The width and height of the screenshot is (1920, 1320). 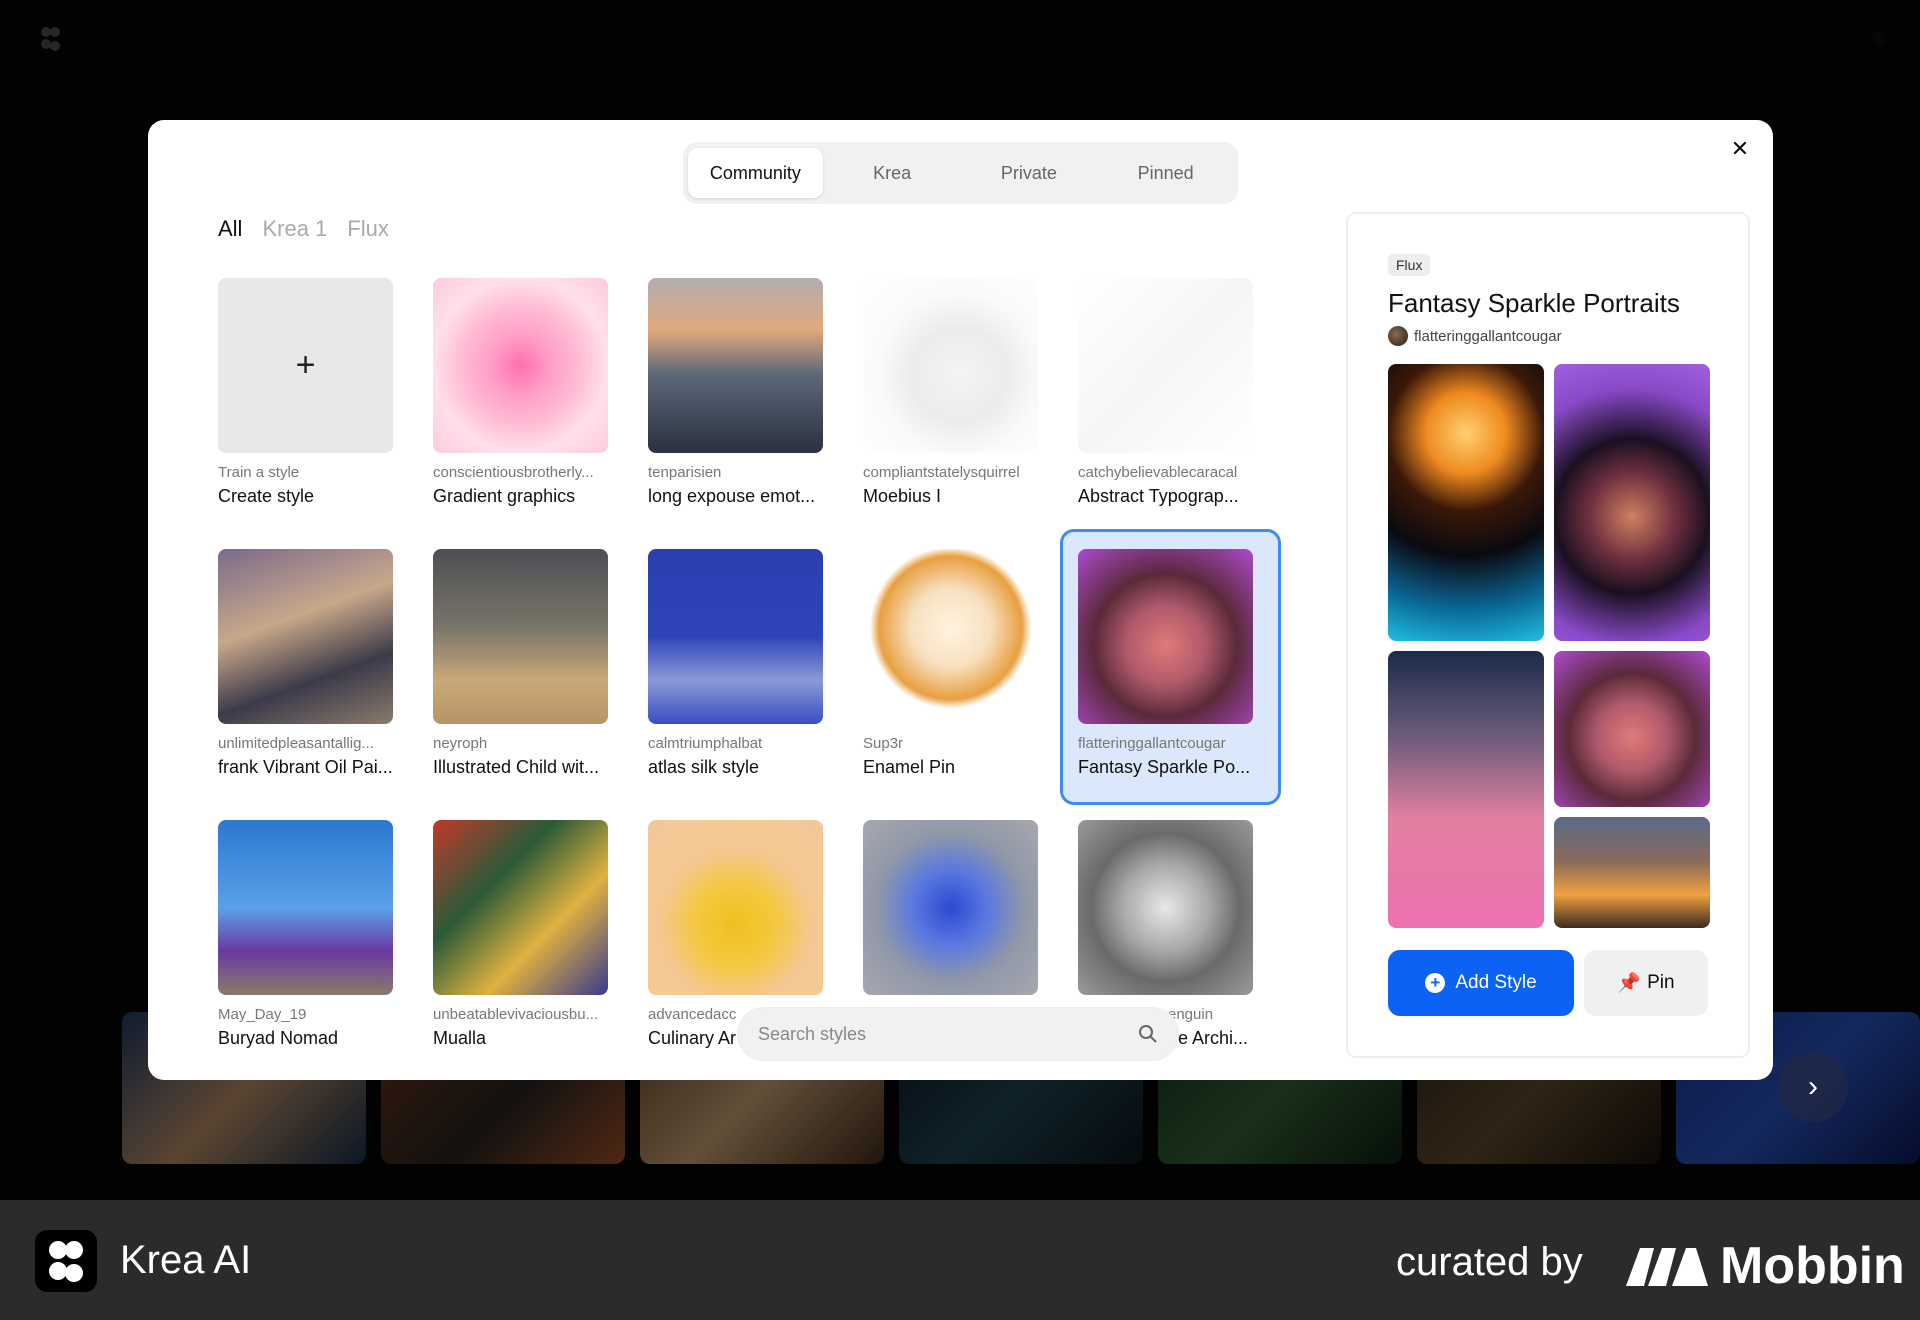 I want to click on card-title: Buryad Nomad, so click(x=278, y=1038).